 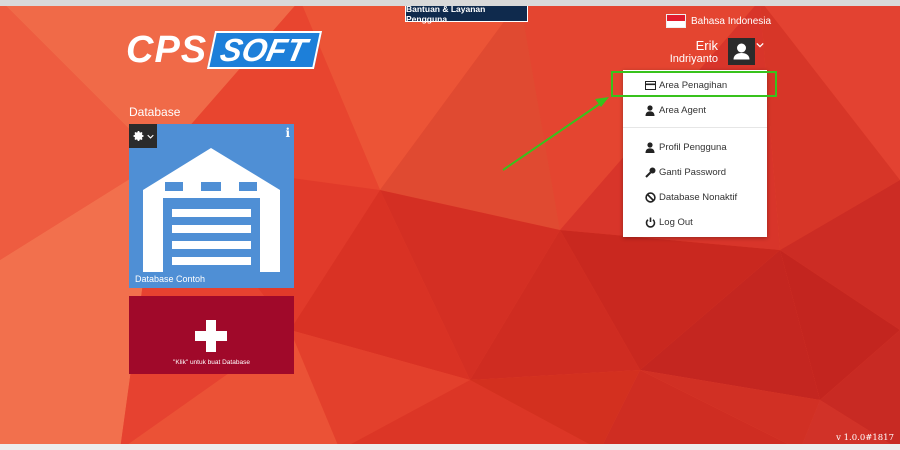 I want to click on highlight-box, so click(x=694, y=84).